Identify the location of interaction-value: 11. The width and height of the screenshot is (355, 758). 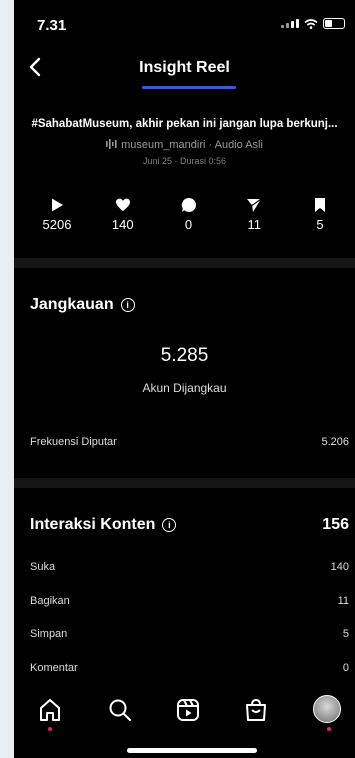
(343, 601).